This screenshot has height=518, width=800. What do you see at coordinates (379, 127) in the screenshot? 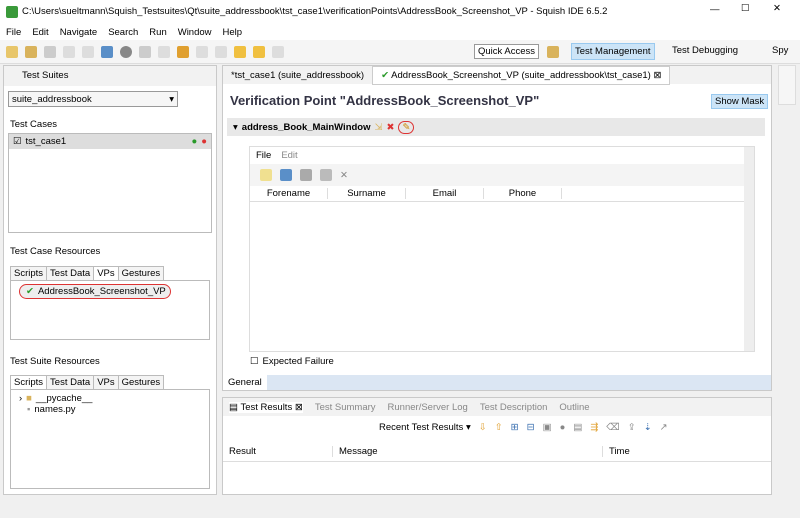
I see `export-icon: ⇲` at bounding box center [379, 127].